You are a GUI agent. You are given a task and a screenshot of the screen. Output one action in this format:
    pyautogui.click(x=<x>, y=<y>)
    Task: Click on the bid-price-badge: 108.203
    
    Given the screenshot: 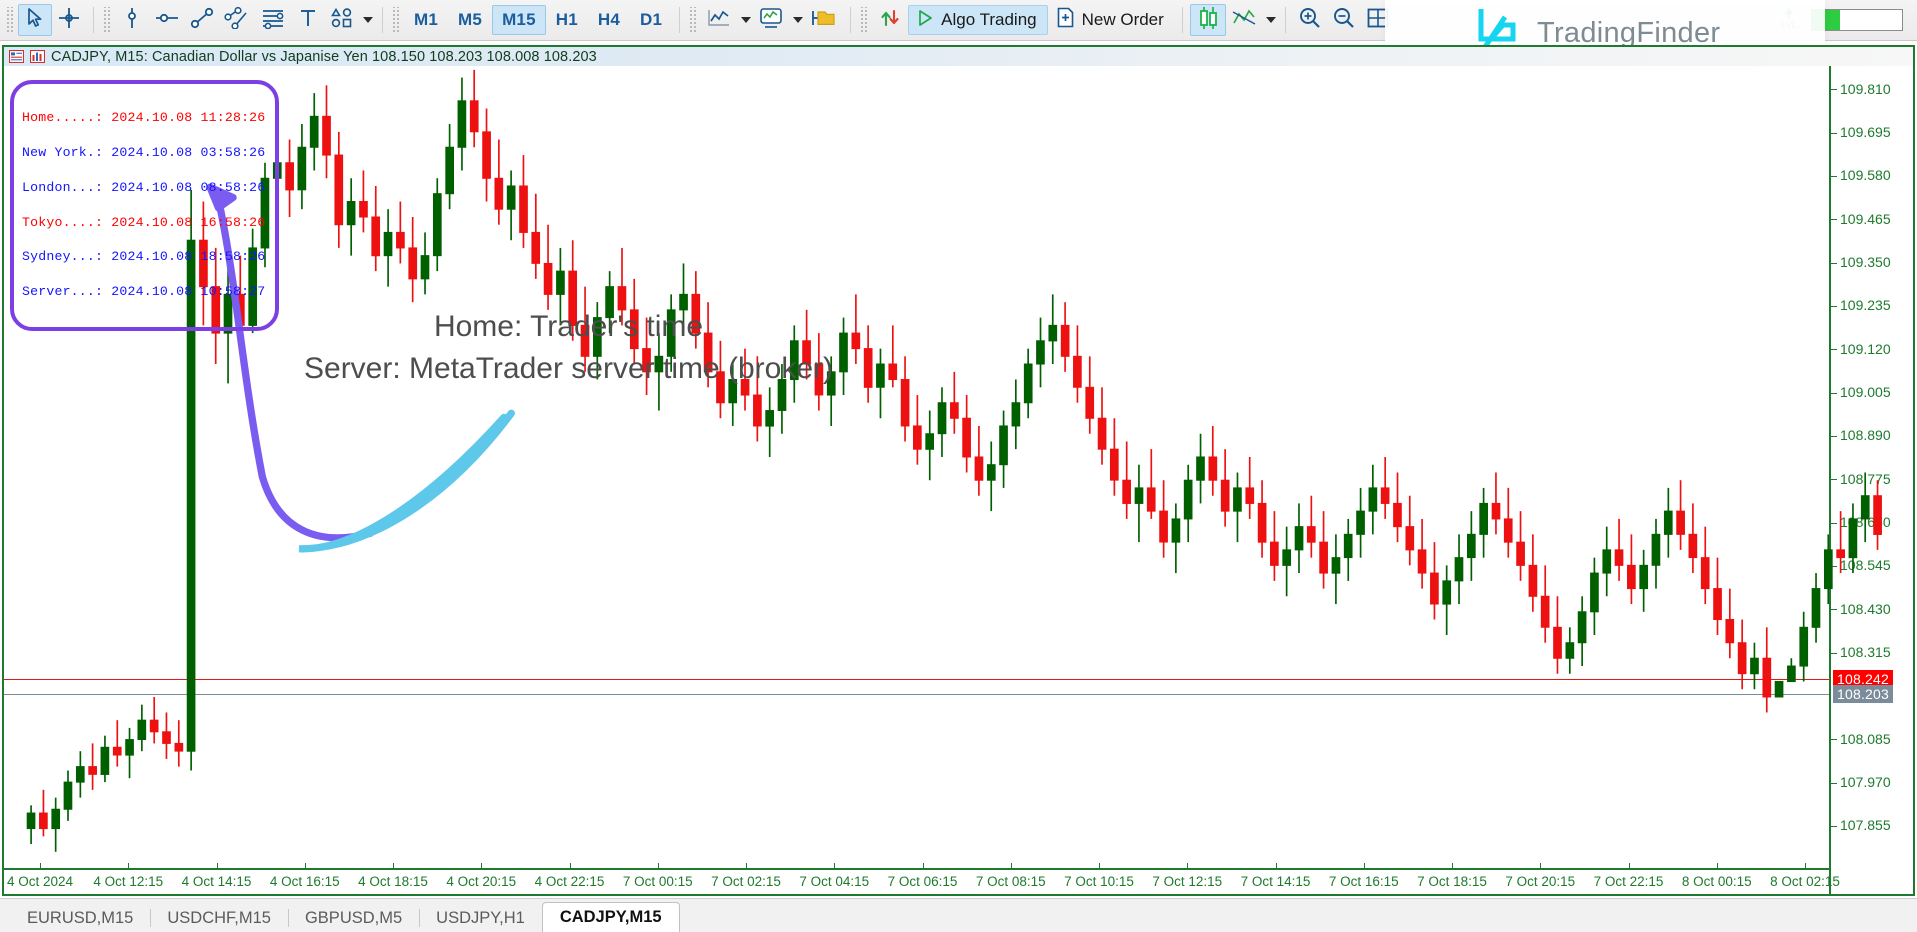 What is the action you would take?
    pyautogui.click(x=1863, y=694)
    